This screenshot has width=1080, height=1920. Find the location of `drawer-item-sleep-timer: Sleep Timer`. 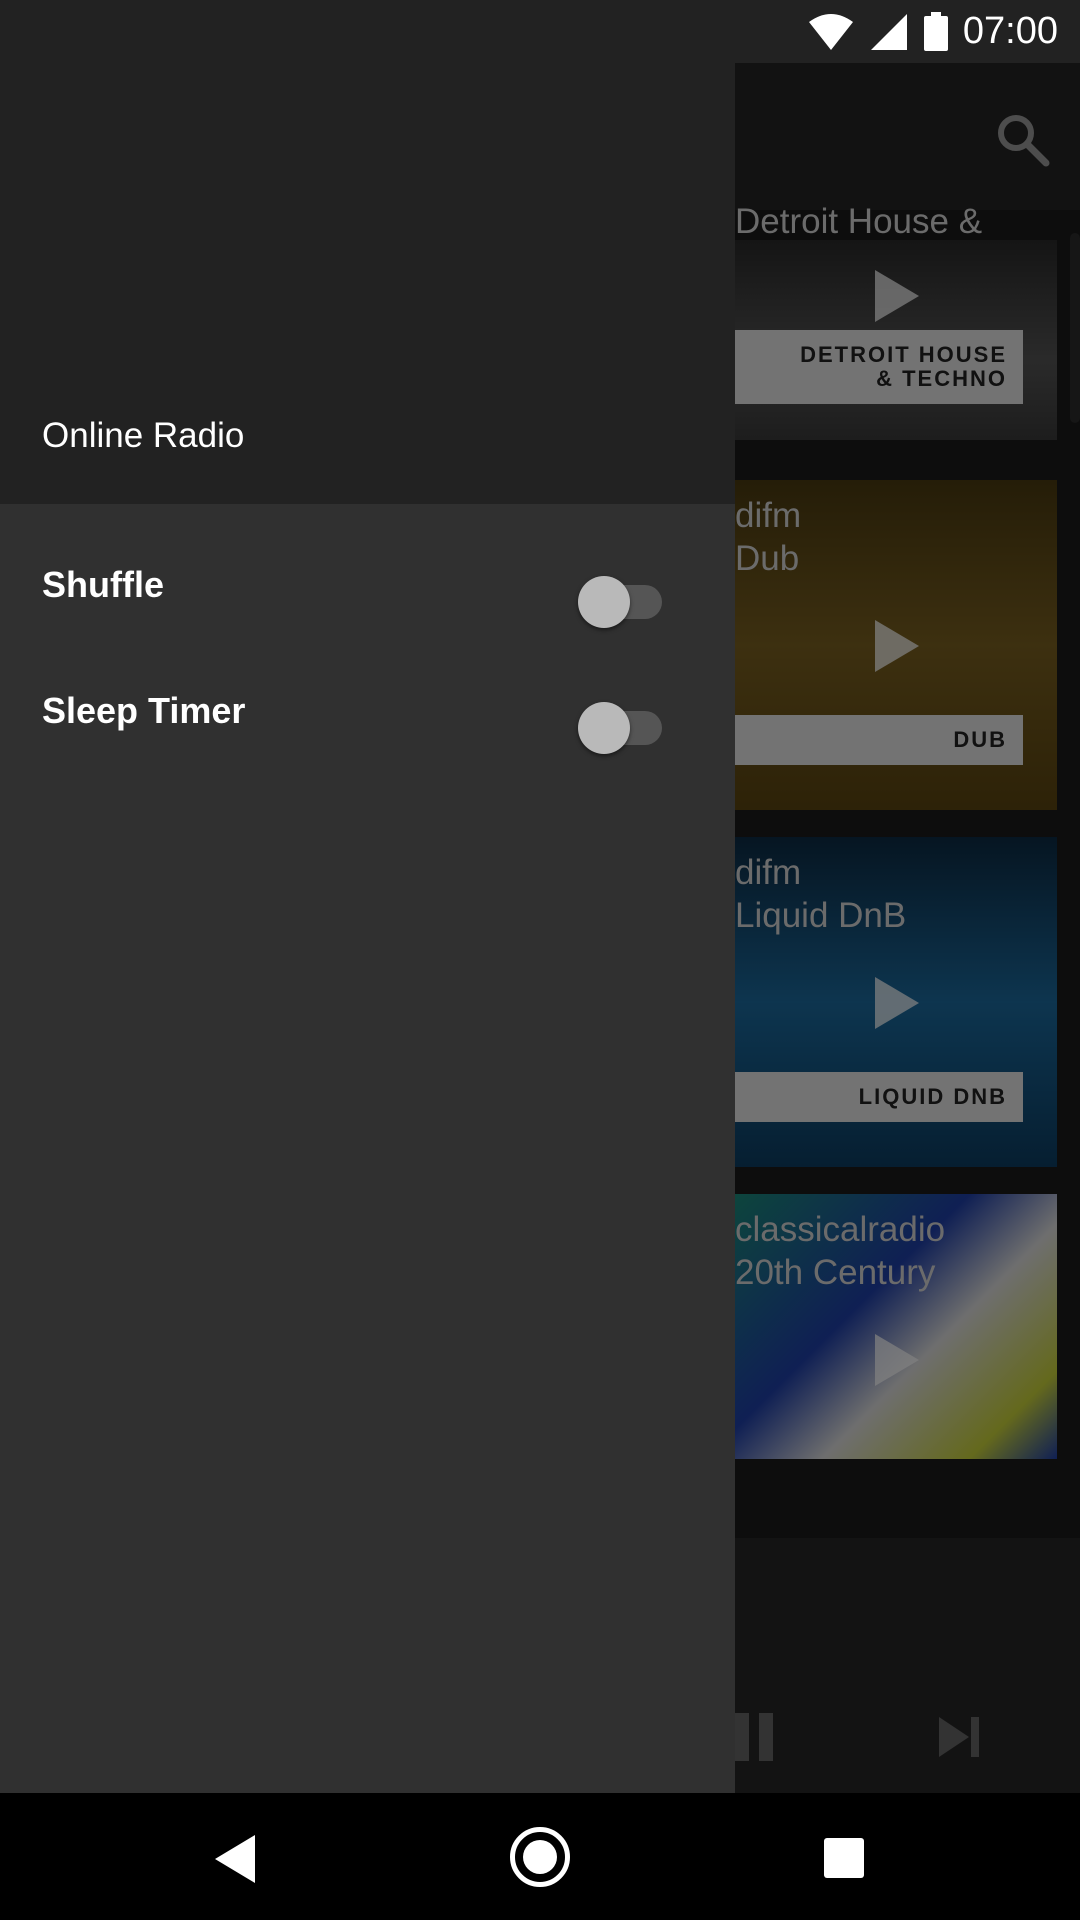

drawer-item-sleep-timer: Sleep Timer is located at coordinates (367, 715).